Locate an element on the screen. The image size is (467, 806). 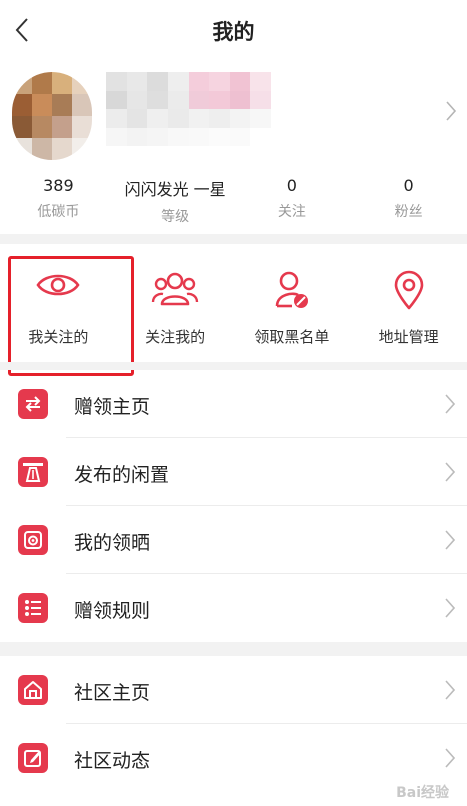
grid-item-blacklist: 领取黑名单 is located at coordinates (292, 303).